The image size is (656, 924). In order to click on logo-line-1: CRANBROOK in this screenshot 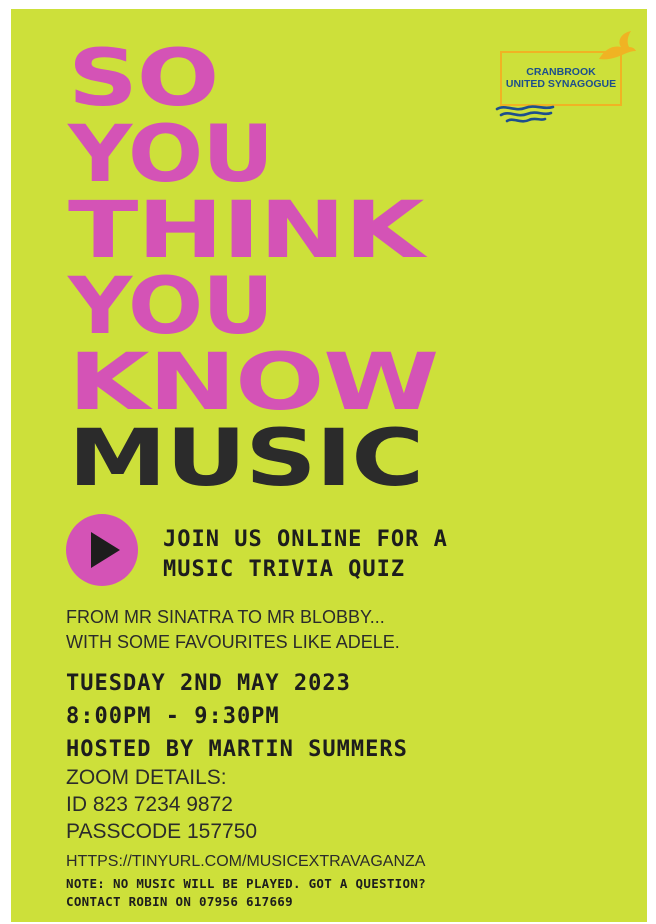, I will do `click(561, 72)`.